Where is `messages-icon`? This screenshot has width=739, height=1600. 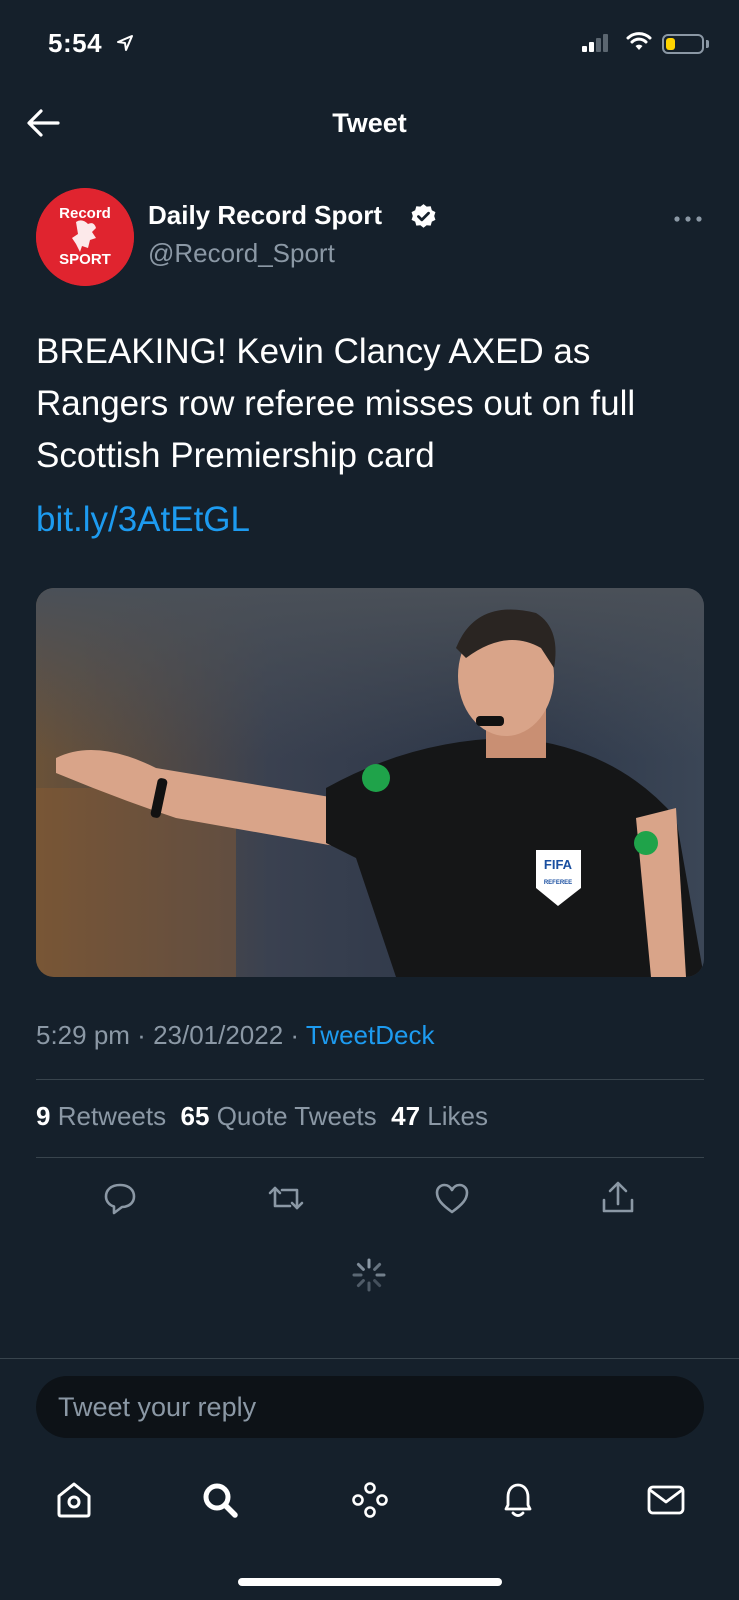
messages-icon is located at coordinates (666, 1500).